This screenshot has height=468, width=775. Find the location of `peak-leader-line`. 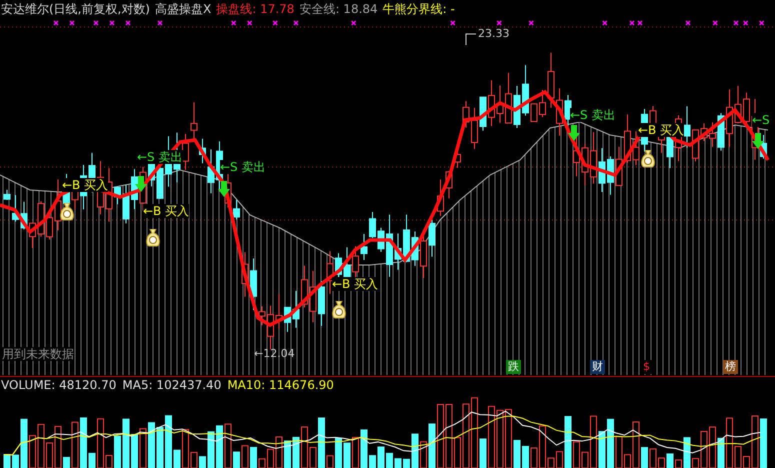

peak-leader-line is located at coordinates (471, 40).